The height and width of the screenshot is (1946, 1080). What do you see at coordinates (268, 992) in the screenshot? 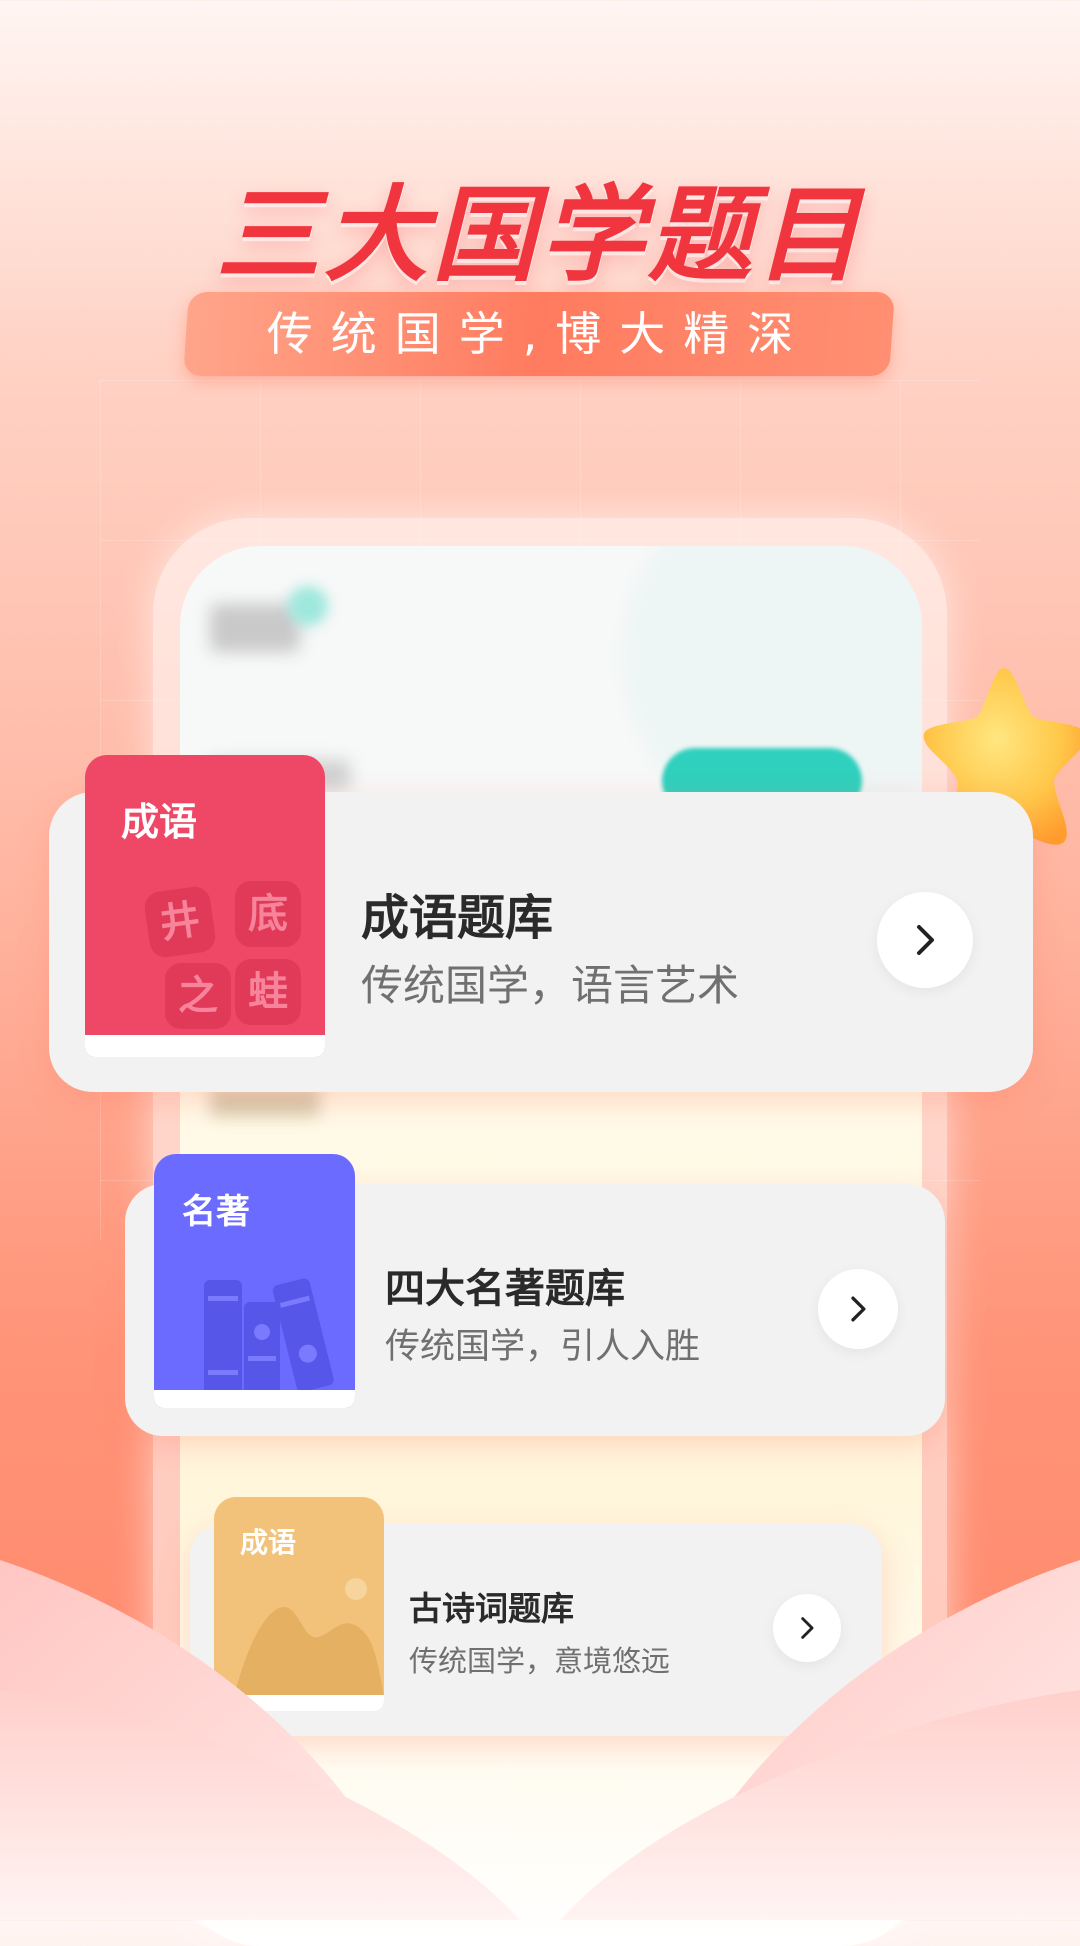
I see `idiom-char: 蛙` at bounding box center [268, 992].